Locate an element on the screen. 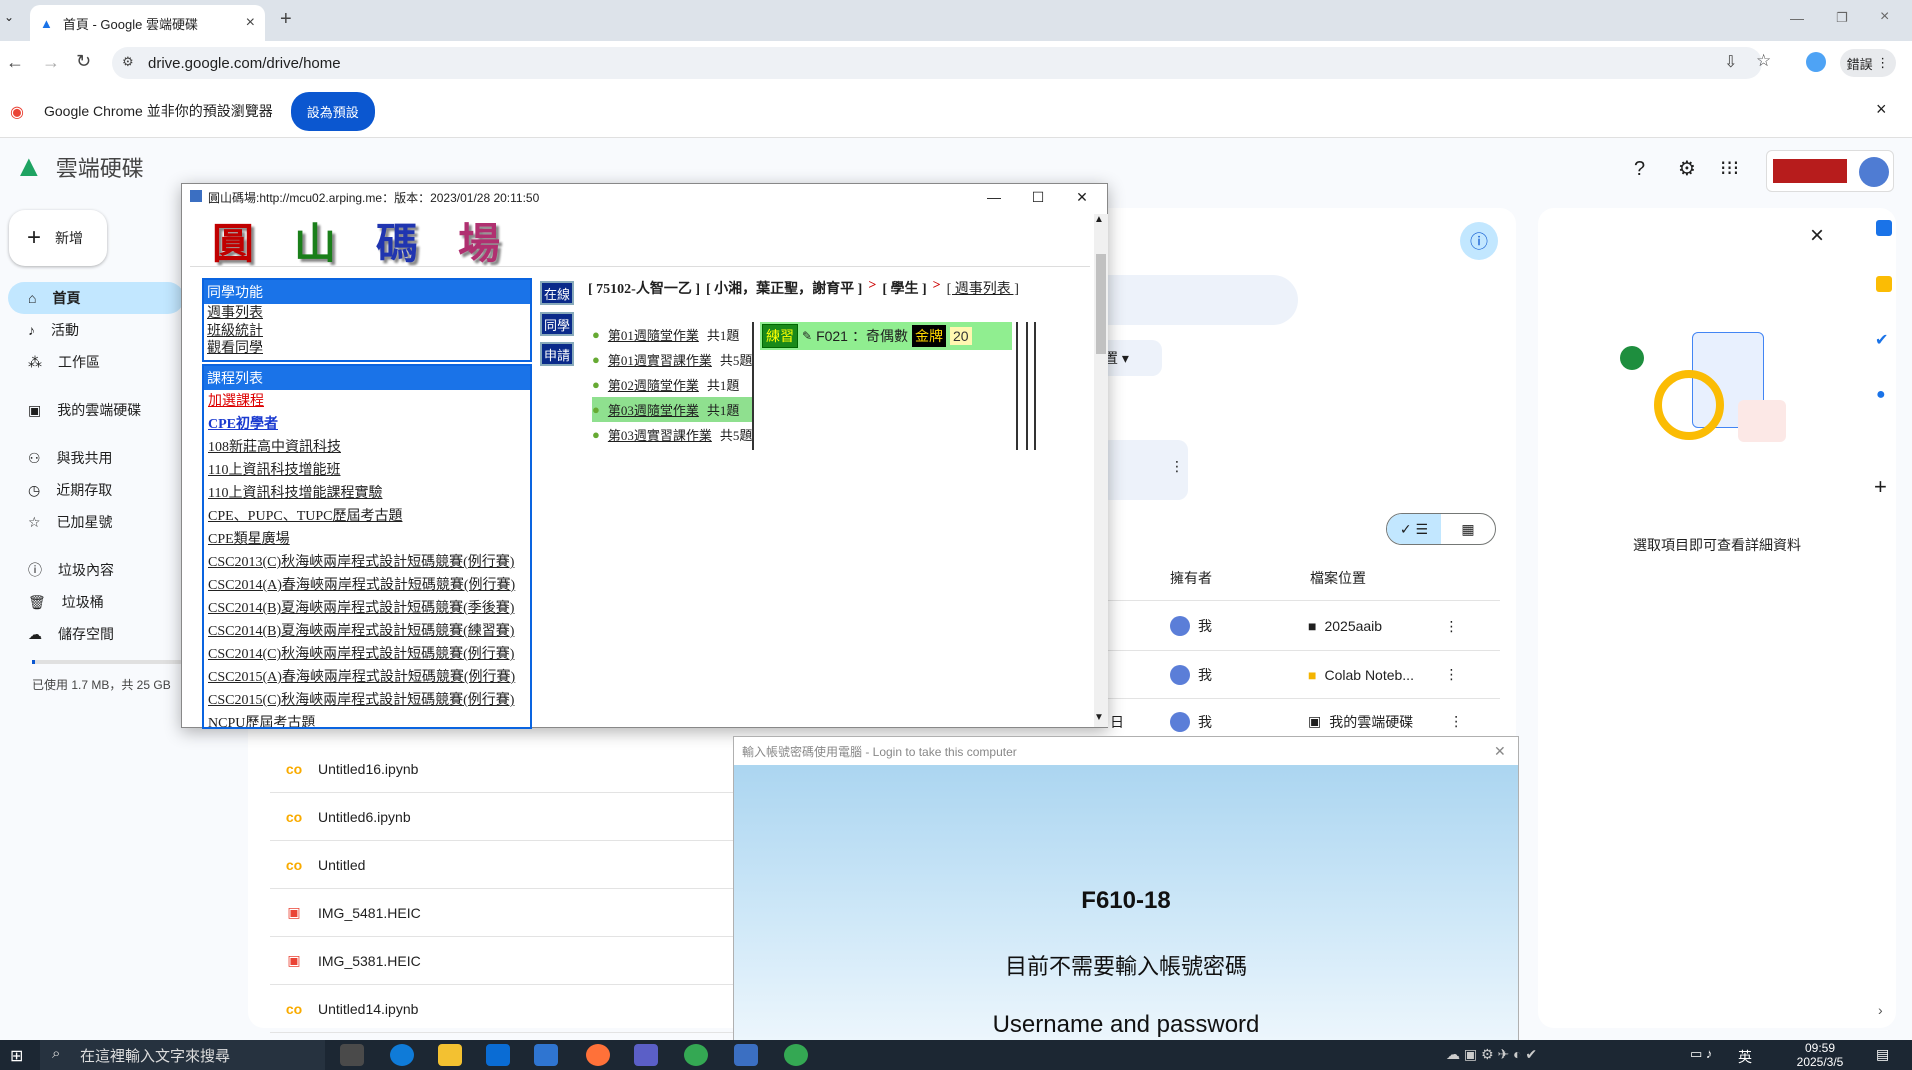 This screenshot has width=1912, height=1070. scroll-thumb is located at coordinates (1101, 304).